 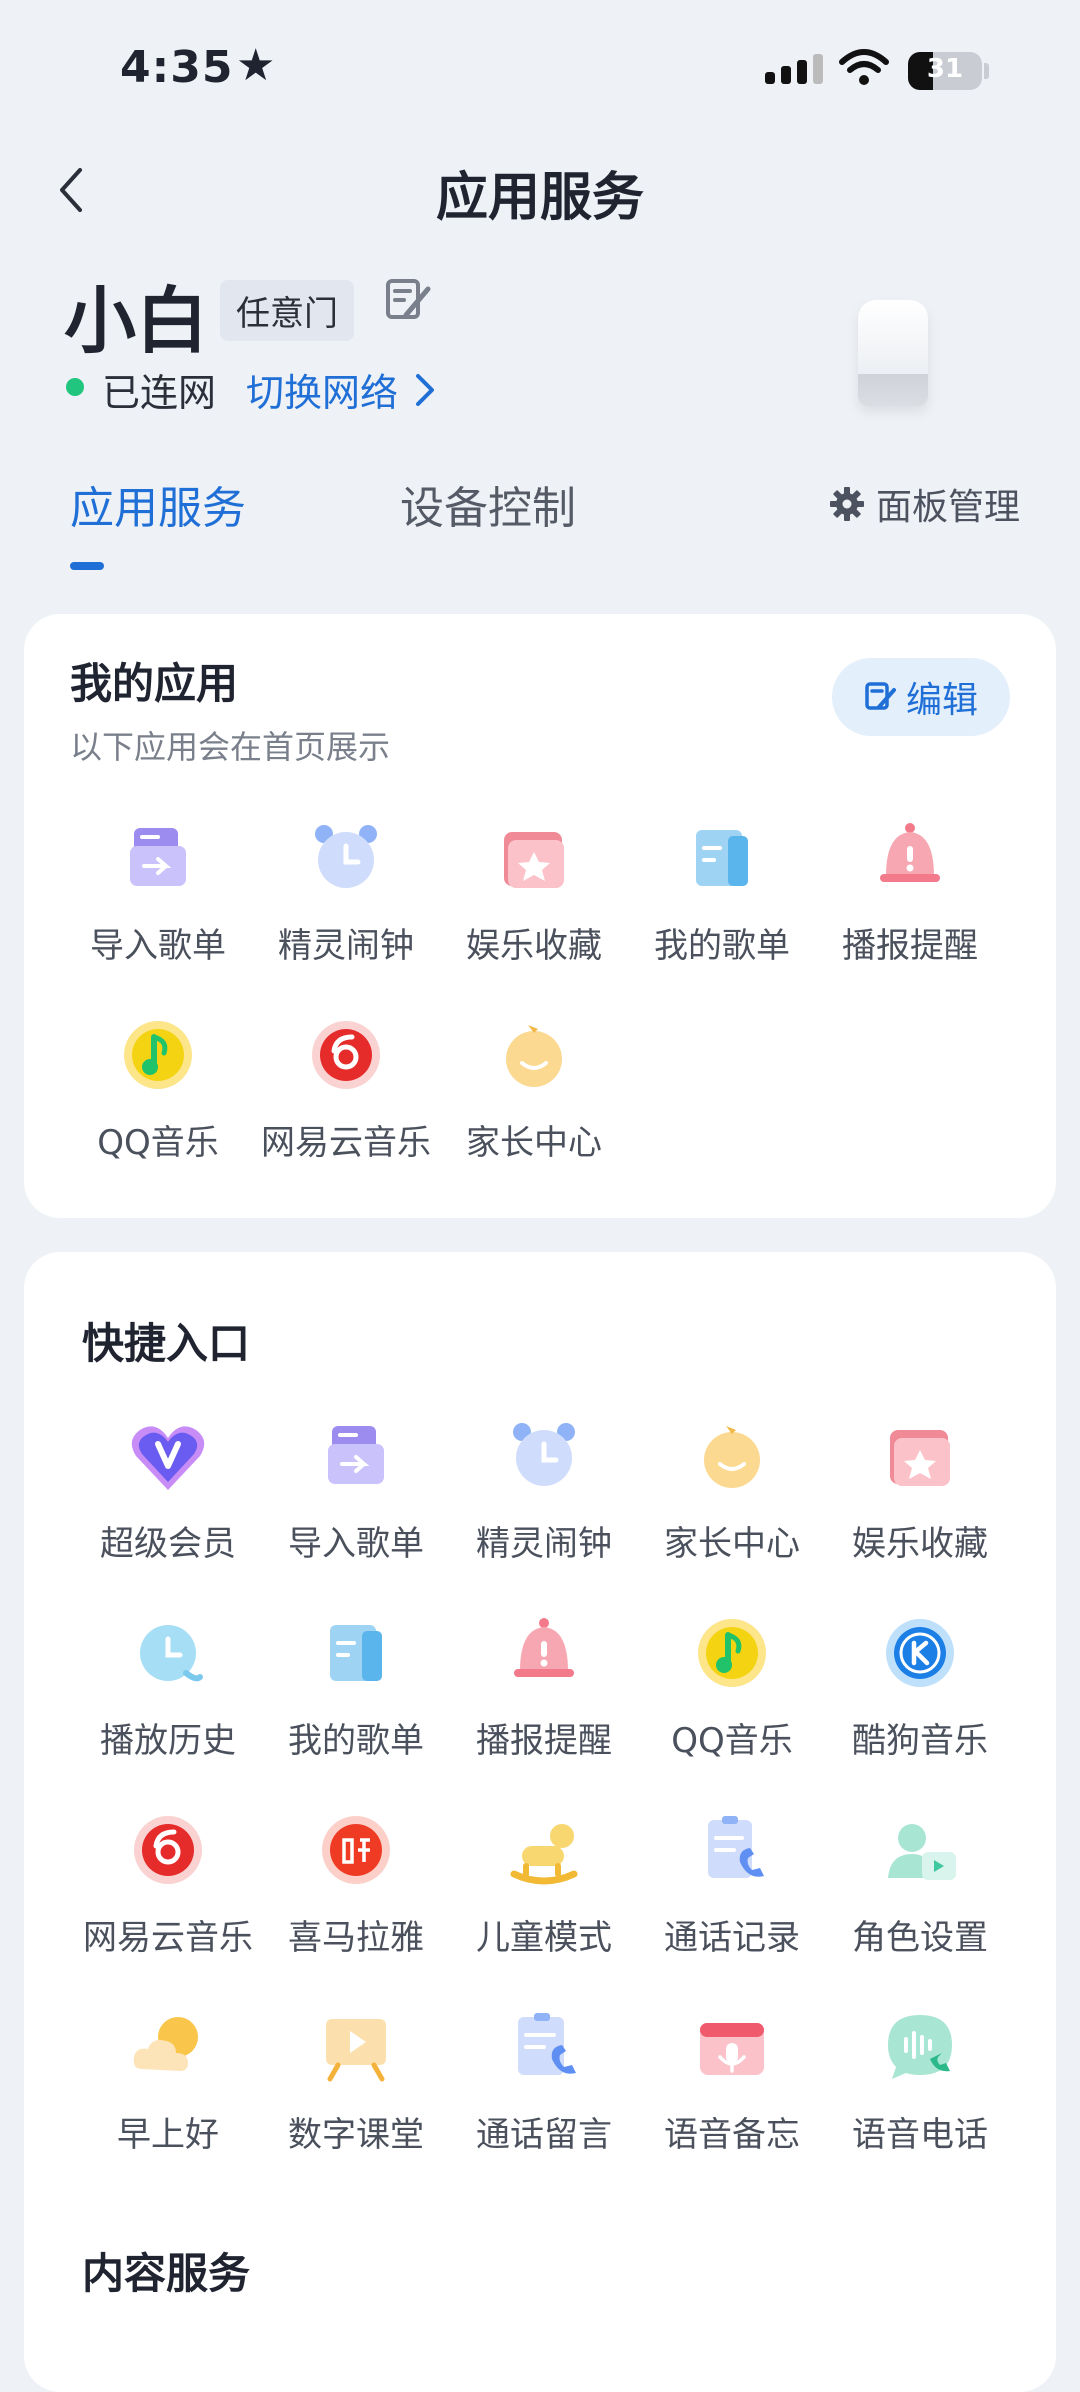 I want to click on voice-call-icon, so click(x=920, y=2047).